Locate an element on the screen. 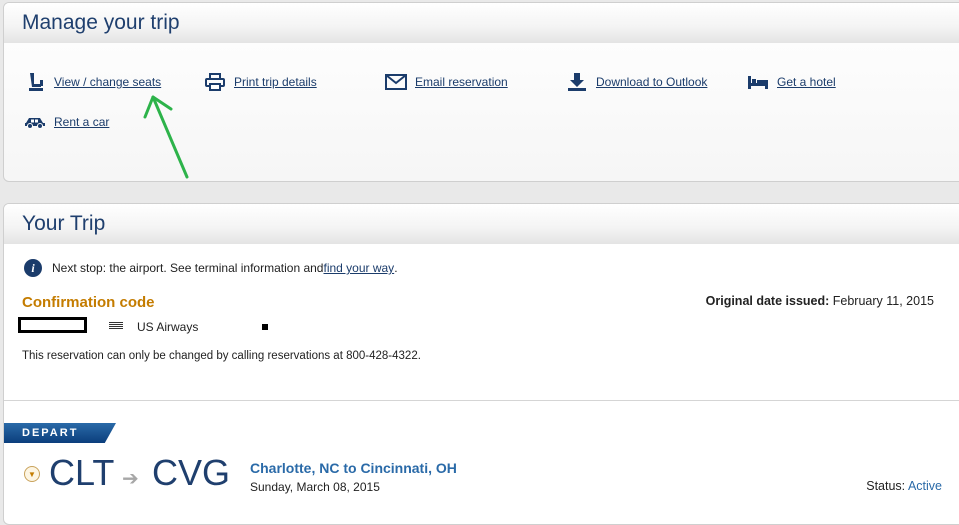  info-icon: i is located at coordinates (33, 268).